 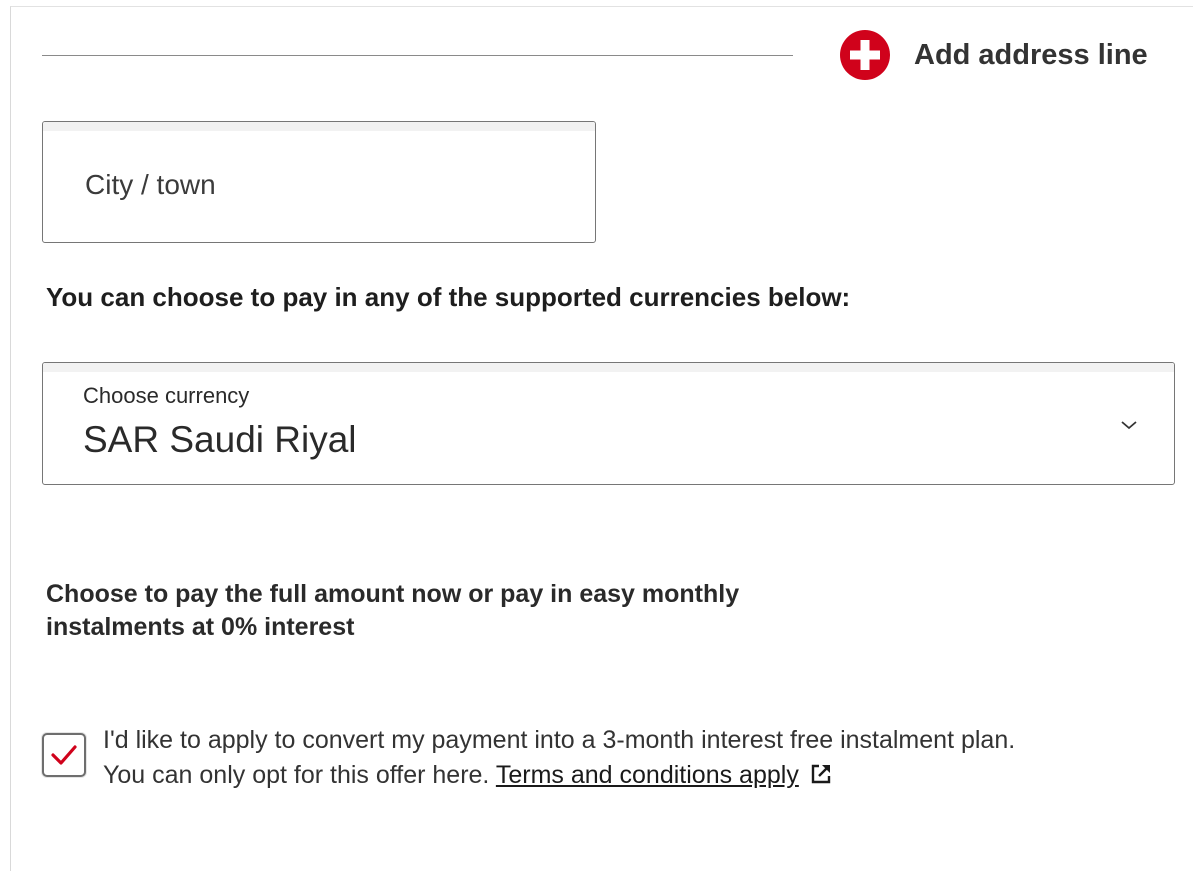 What do you see at coordinates (220, 439) in the screenshot?
I see `currency-selected-value: SAR Saudi Riyal` at bounding box center [220, 439].